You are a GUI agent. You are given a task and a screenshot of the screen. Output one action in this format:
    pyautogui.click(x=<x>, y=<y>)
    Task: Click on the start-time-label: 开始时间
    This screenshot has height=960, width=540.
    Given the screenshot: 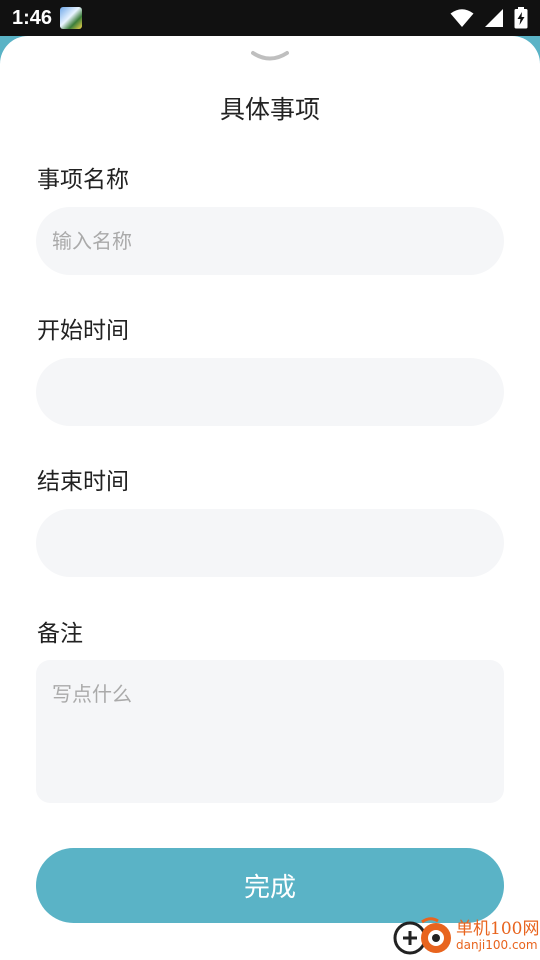 What is the action you would take?
    pyautogui.click(x=83, y=331)
    